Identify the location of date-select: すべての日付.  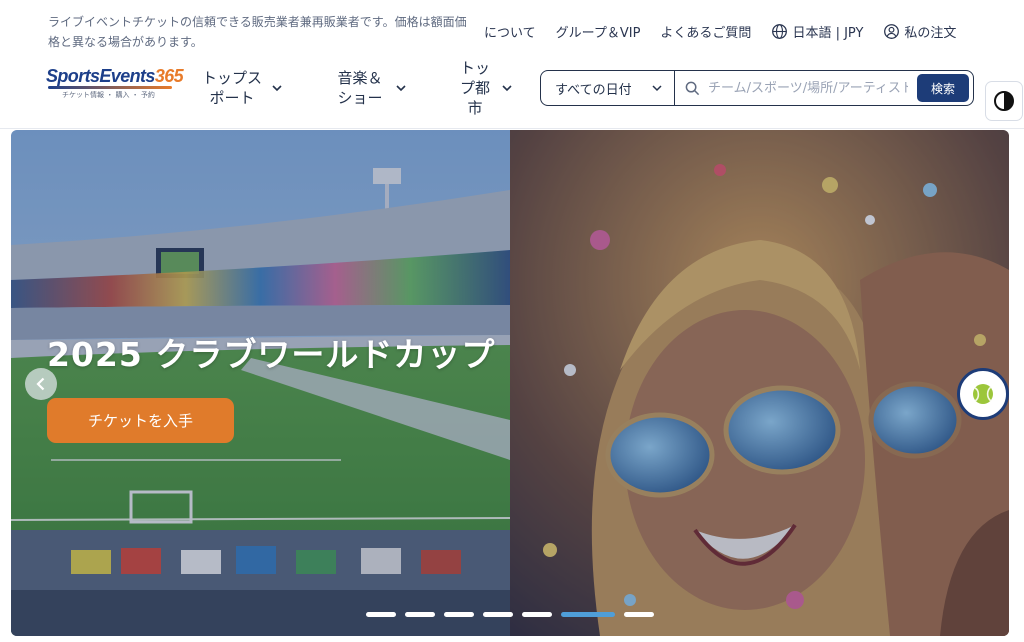
(608, 88).